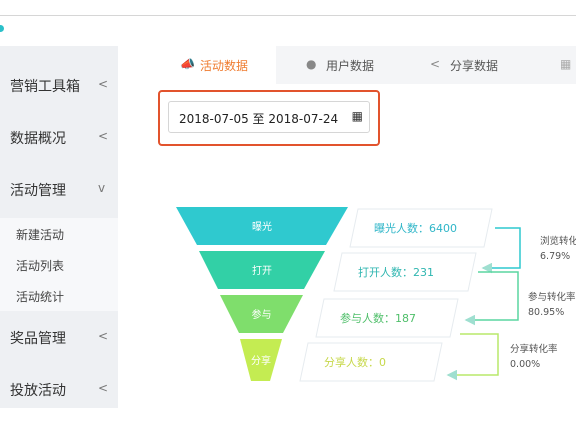  I want to click on funnel-stage-label: 分享人数：0, so click(355, 362).